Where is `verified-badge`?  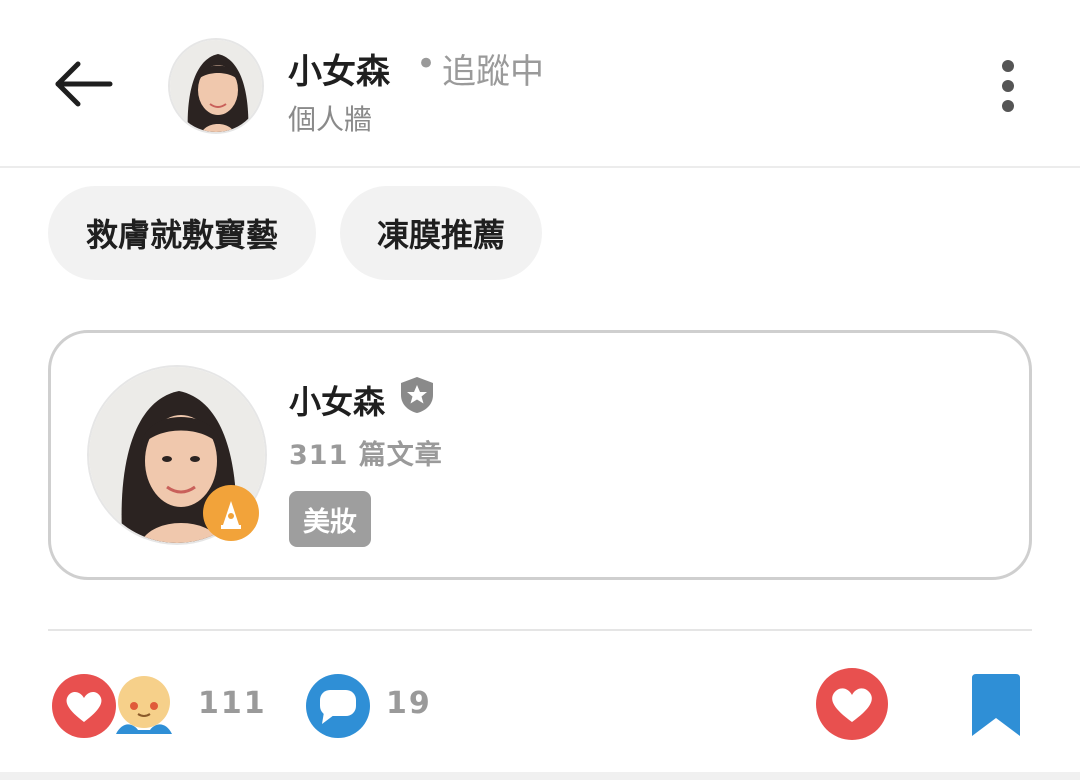
verified-badge is located at coordinates (417, 395).